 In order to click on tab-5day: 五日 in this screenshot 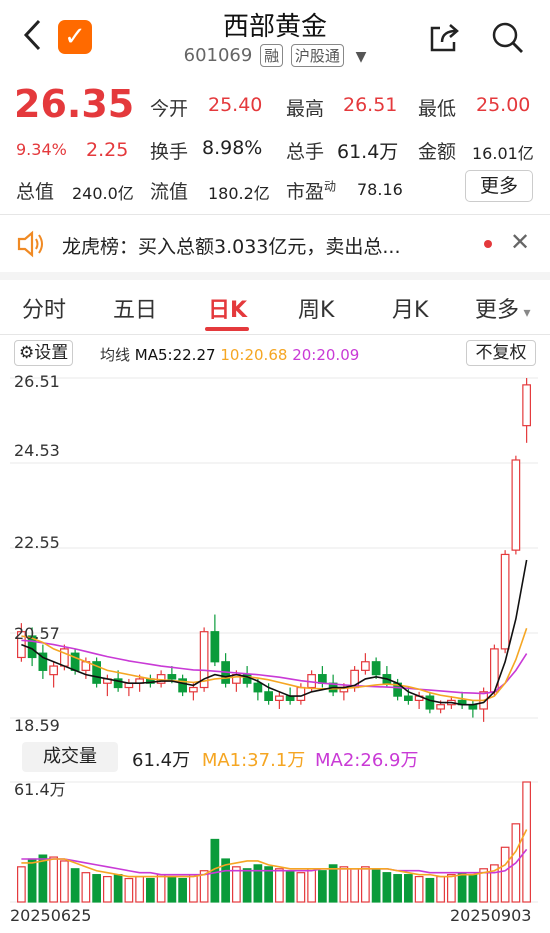, I will do `click(135, 308)`.